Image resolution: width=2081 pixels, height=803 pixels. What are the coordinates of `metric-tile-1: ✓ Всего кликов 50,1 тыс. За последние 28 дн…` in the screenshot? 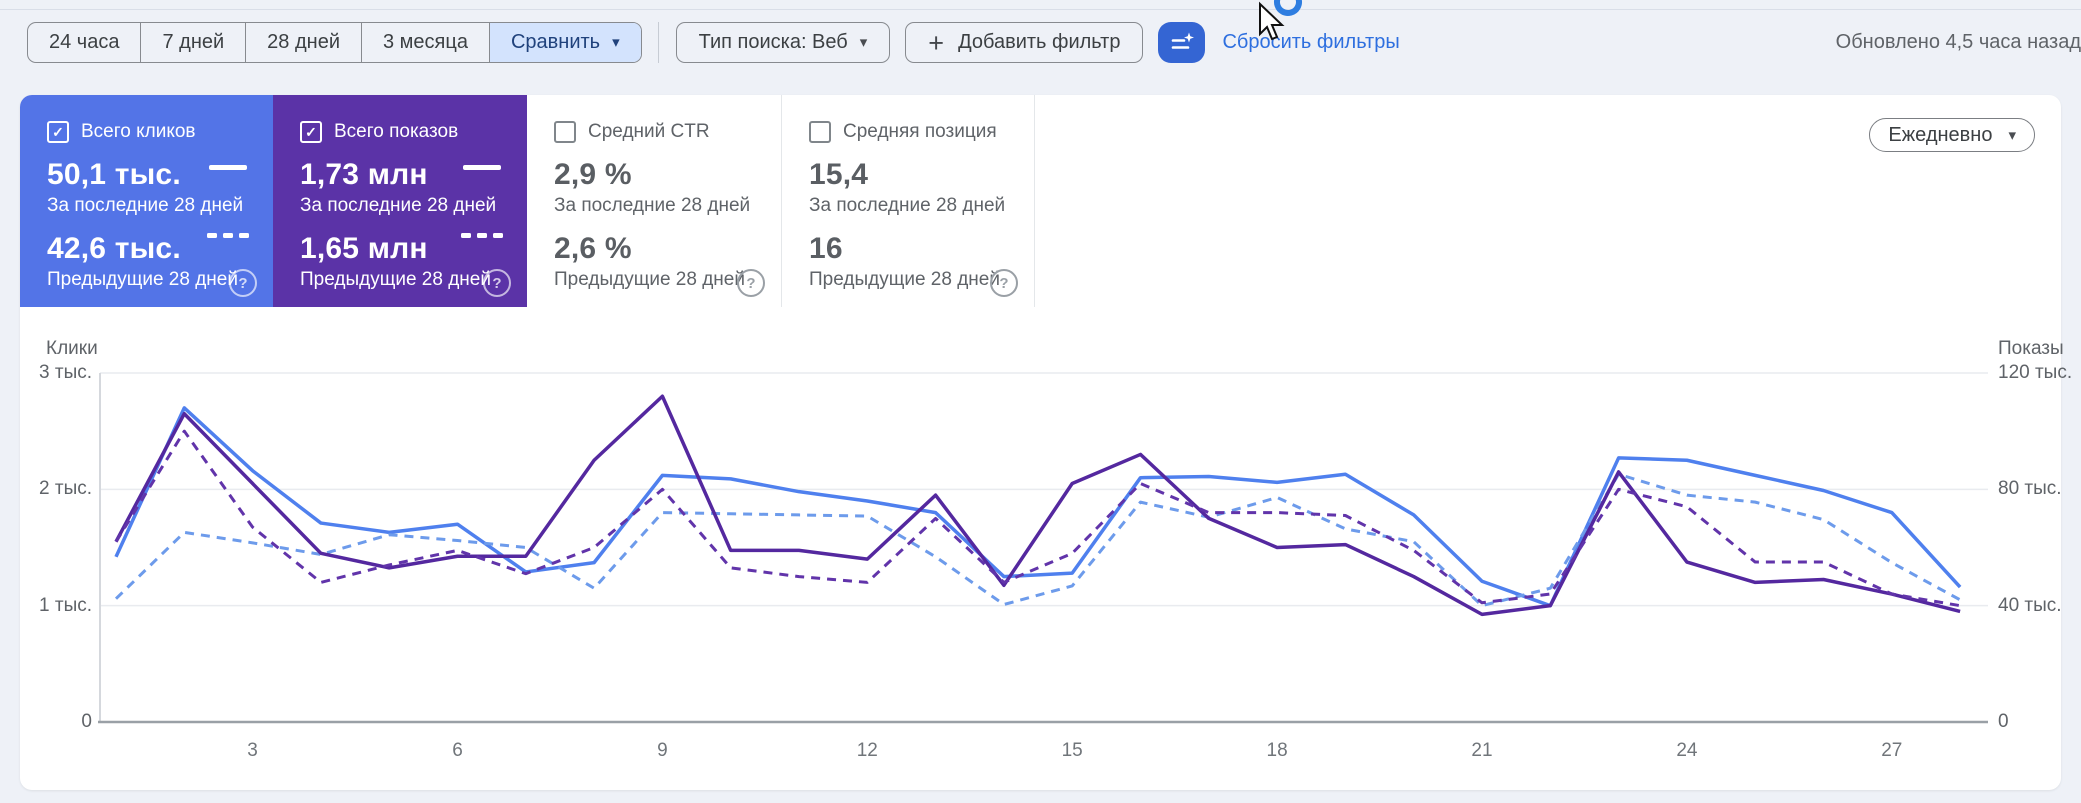 It's located at (146, 201).